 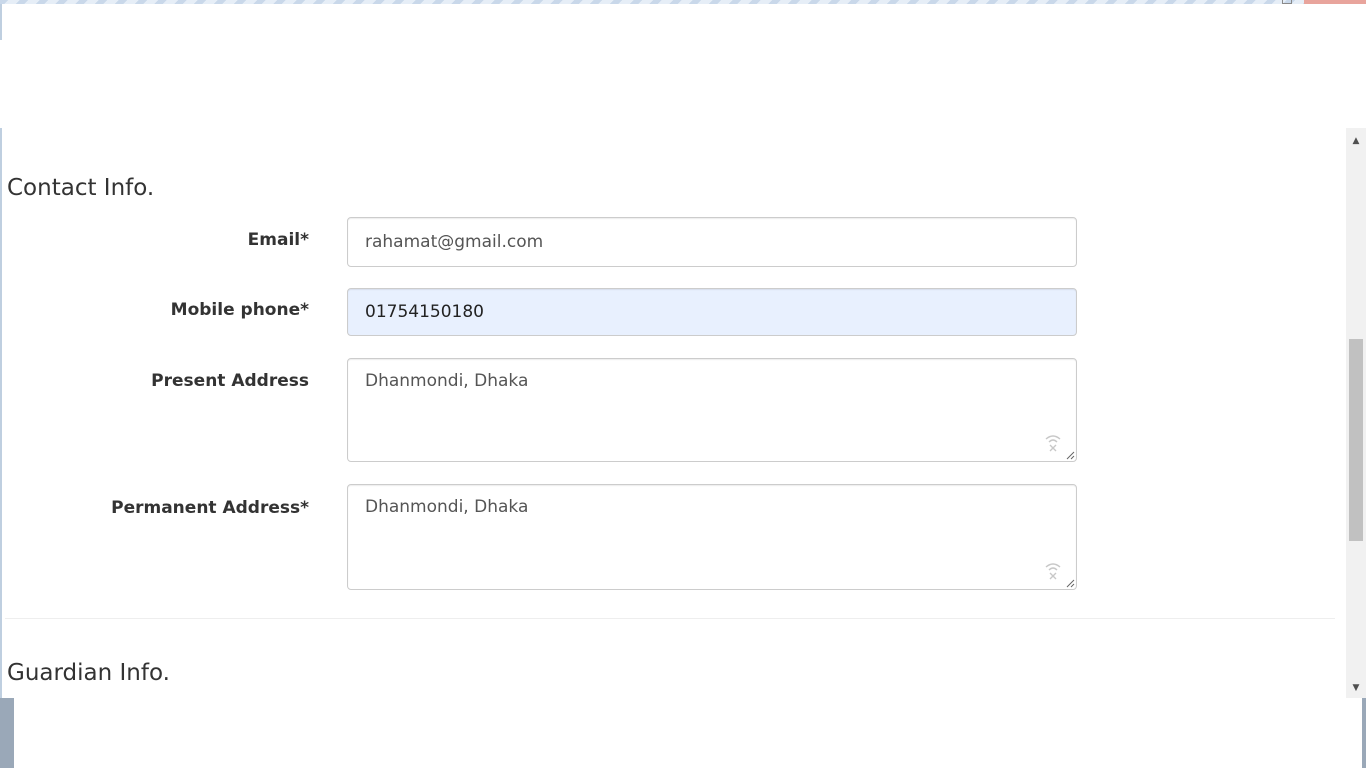 I want to click on contact-info-heading: Contact Info., so click(x=81, y=188).